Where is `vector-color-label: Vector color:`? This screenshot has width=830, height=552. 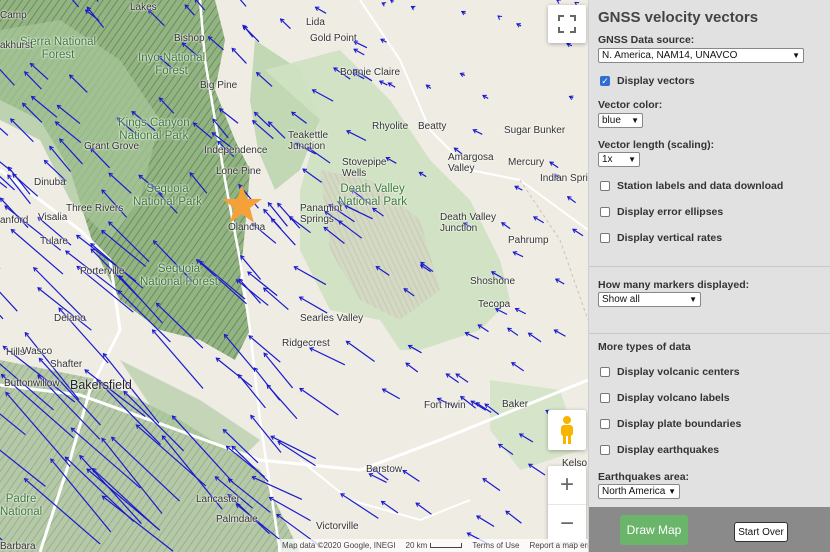 vector-color-label: Vector color: is located at coordinates (630, 105).